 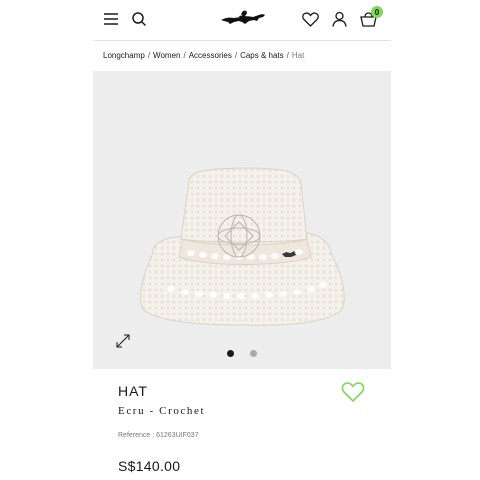 I want to click on user-icon, so click(x=339, y=19).